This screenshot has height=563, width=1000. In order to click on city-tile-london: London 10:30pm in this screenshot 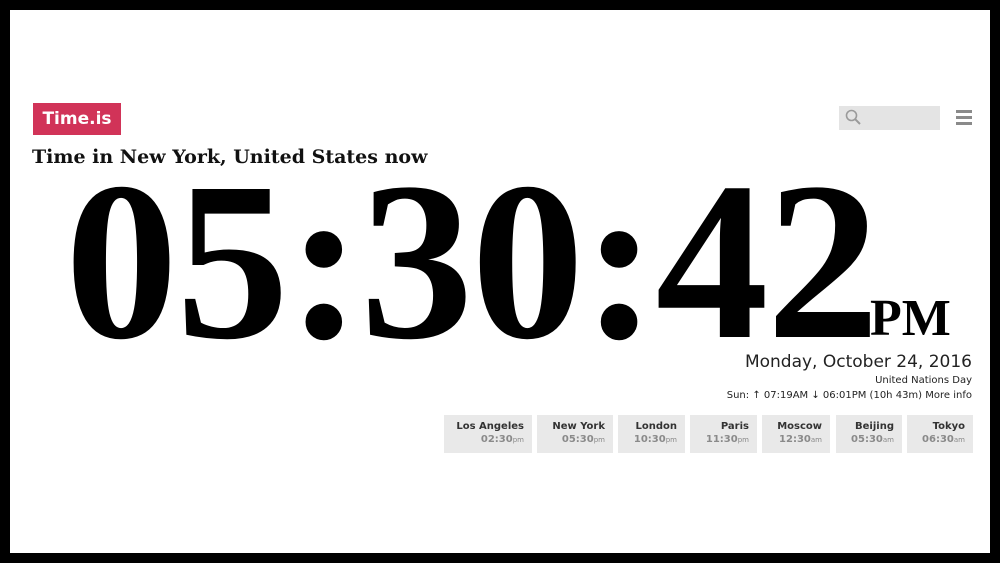, I will do `click(651, 434)`.